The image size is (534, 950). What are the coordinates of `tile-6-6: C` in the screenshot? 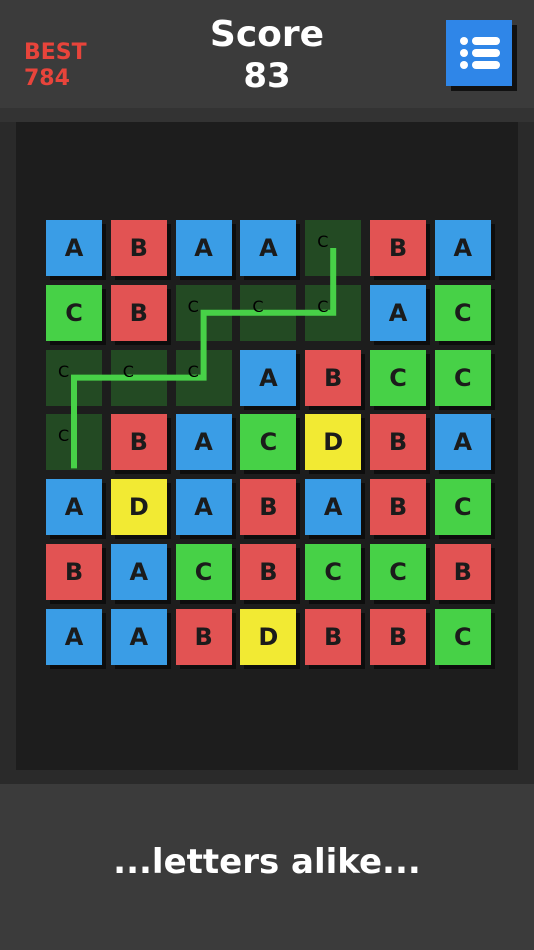 It's located at (462, 636).